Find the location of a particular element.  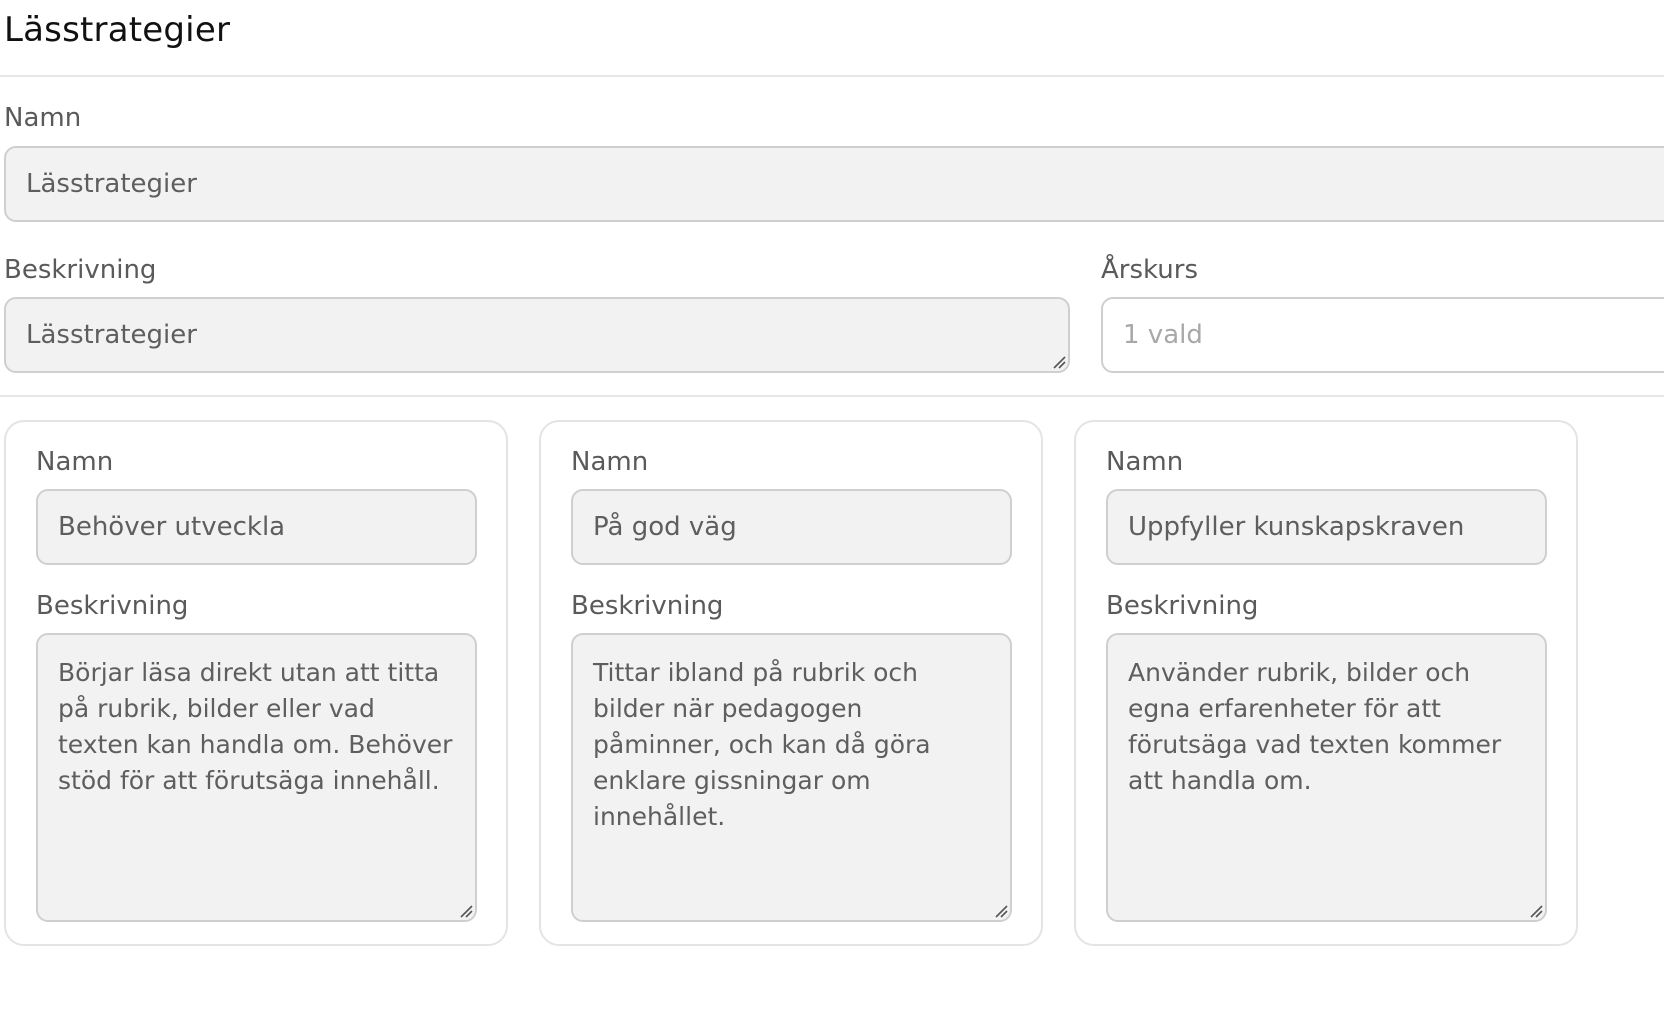

grade-label: Årskurs is located at coordinates (1149, 270).